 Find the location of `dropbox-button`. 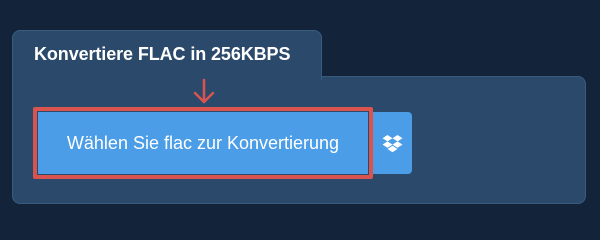

dropbox-button is located at coordinates (392, 143).